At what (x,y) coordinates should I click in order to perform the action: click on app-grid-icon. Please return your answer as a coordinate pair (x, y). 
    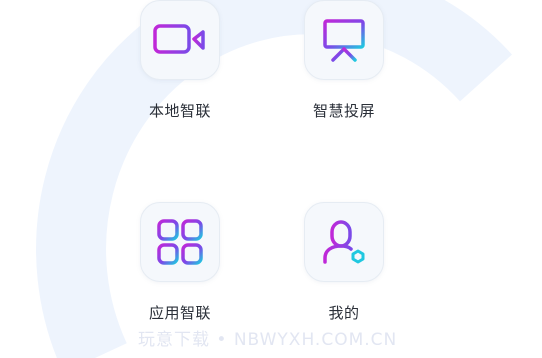
    Looking at the image, I should click on (180, 242).